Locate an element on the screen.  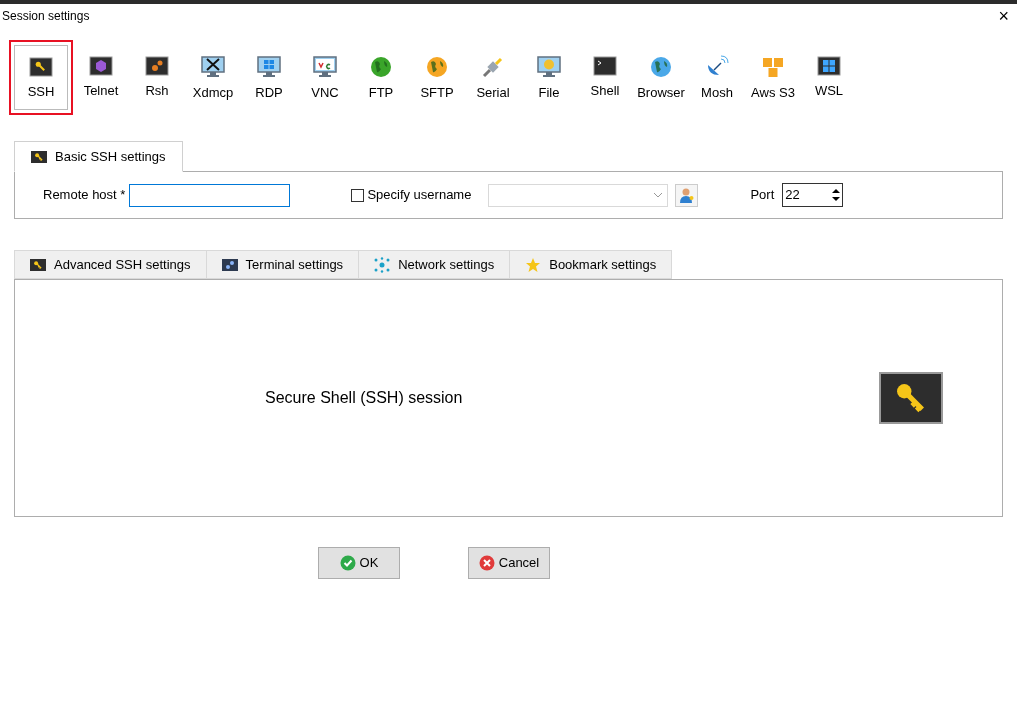
session-type-button: SSH is located at coordinates (41, 77).